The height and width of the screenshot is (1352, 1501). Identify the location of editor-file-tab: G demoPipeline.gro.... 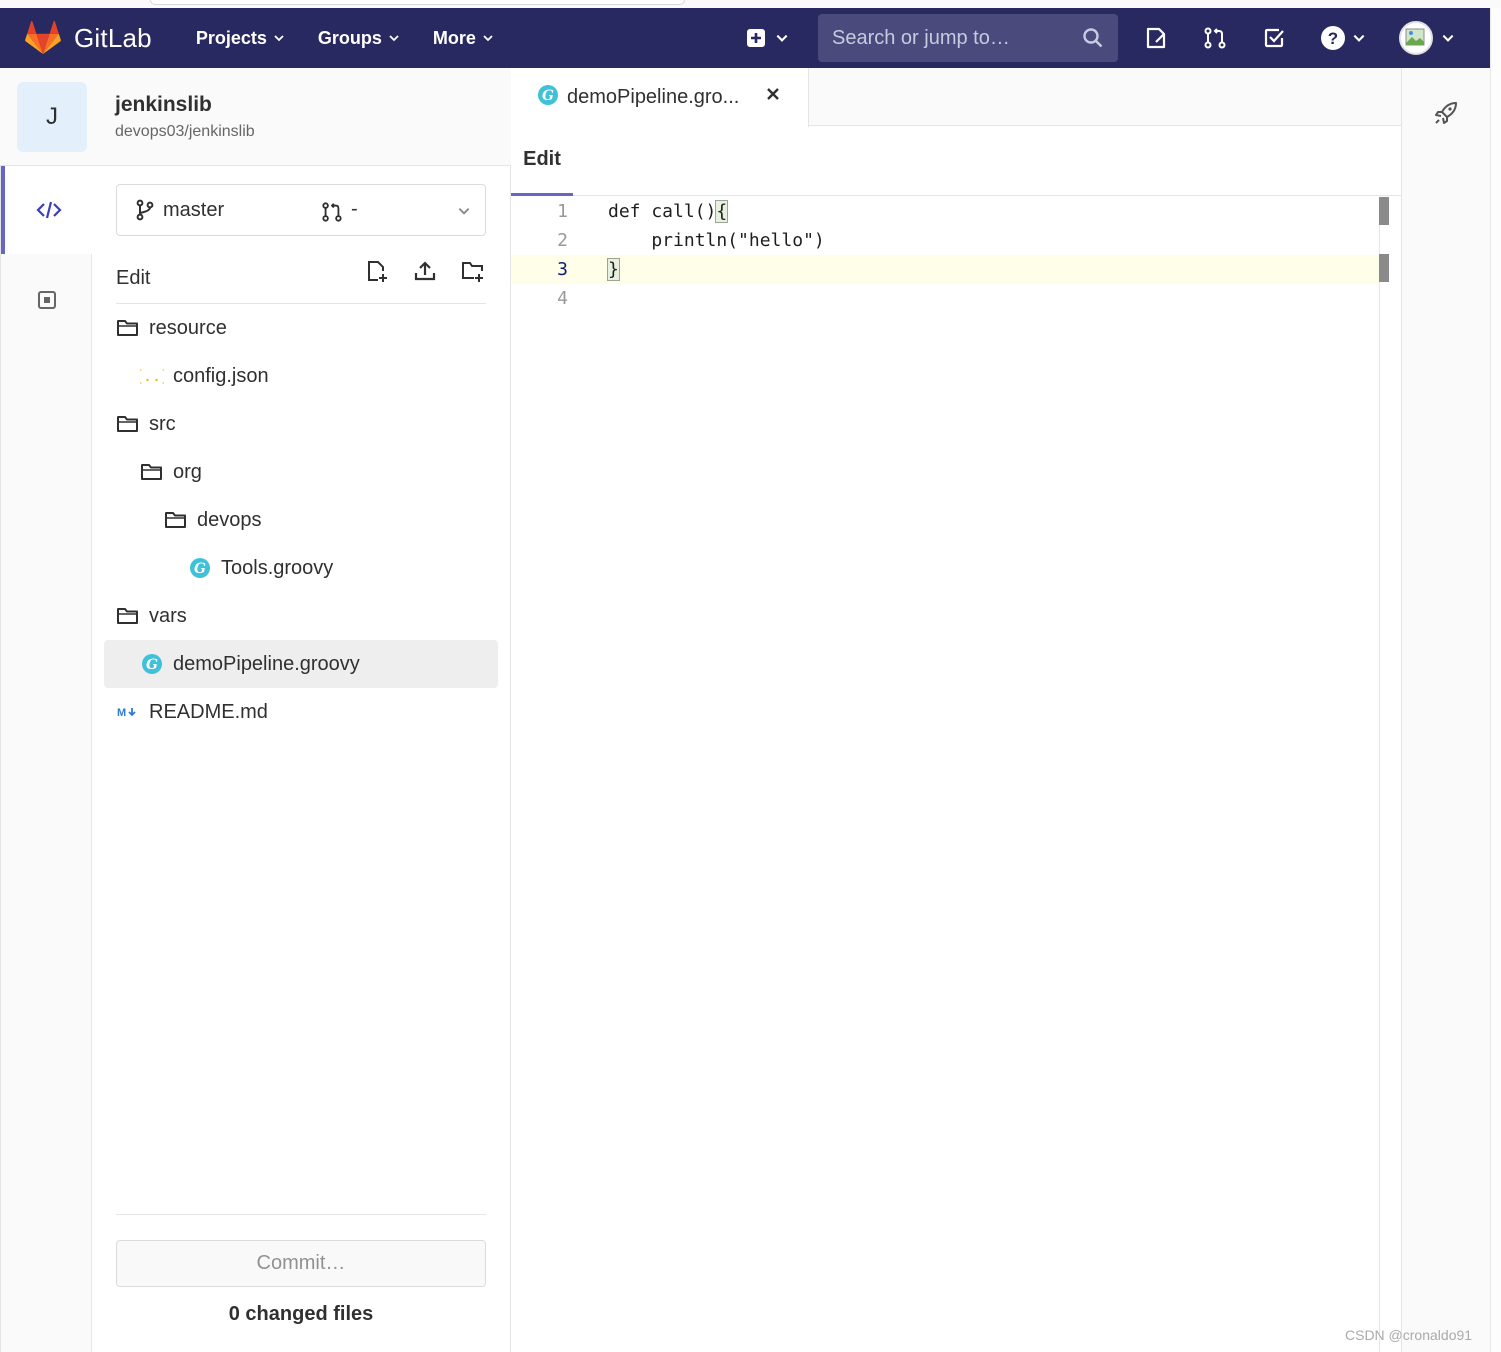
(660, 97).